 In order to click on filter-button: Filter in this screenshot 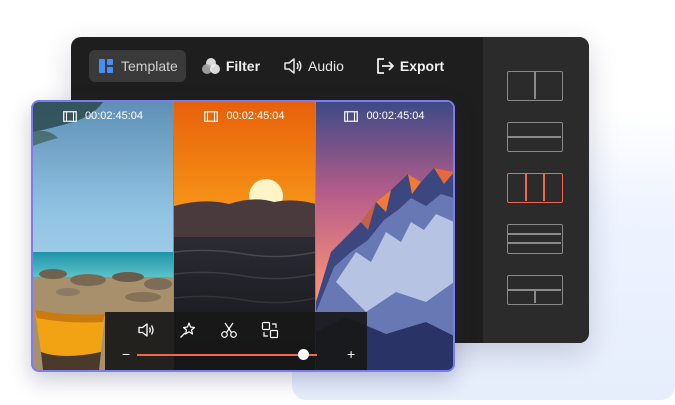, I will do `click(231, 66)`.